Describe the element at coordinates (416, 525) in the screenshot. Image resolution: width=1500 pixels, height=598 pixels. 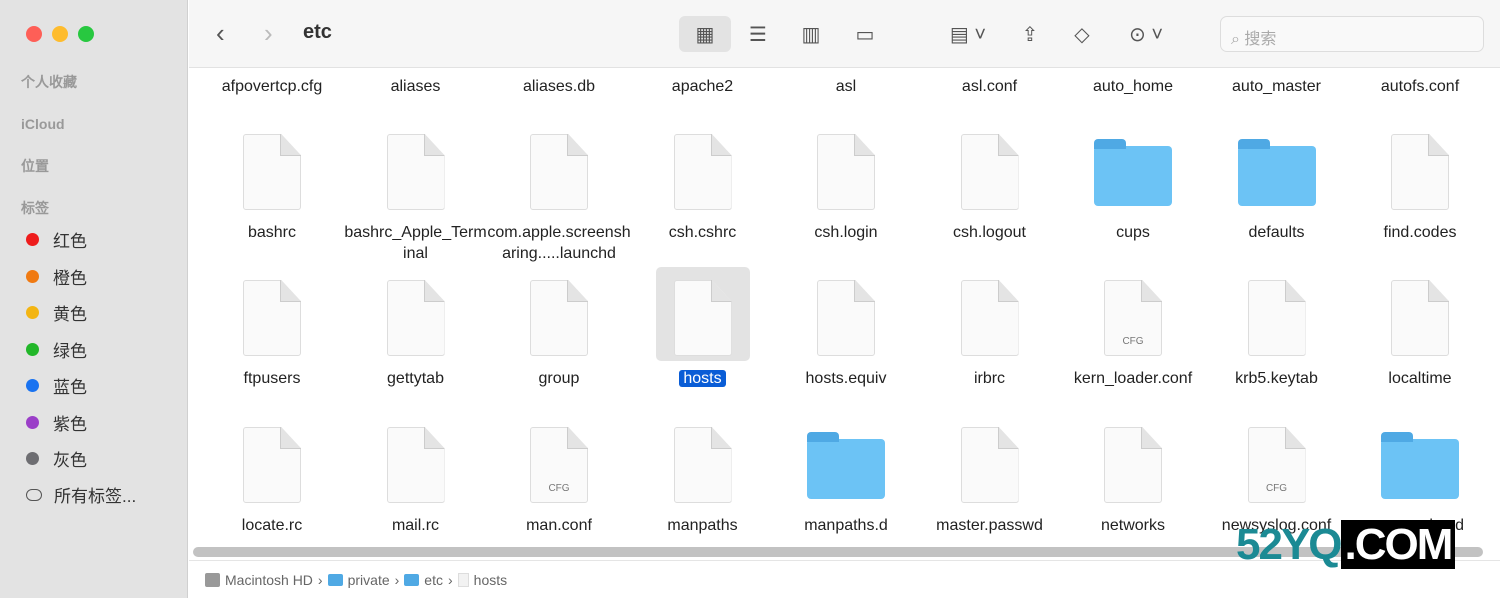
I see `file-item-label: mail.rc` at that location.